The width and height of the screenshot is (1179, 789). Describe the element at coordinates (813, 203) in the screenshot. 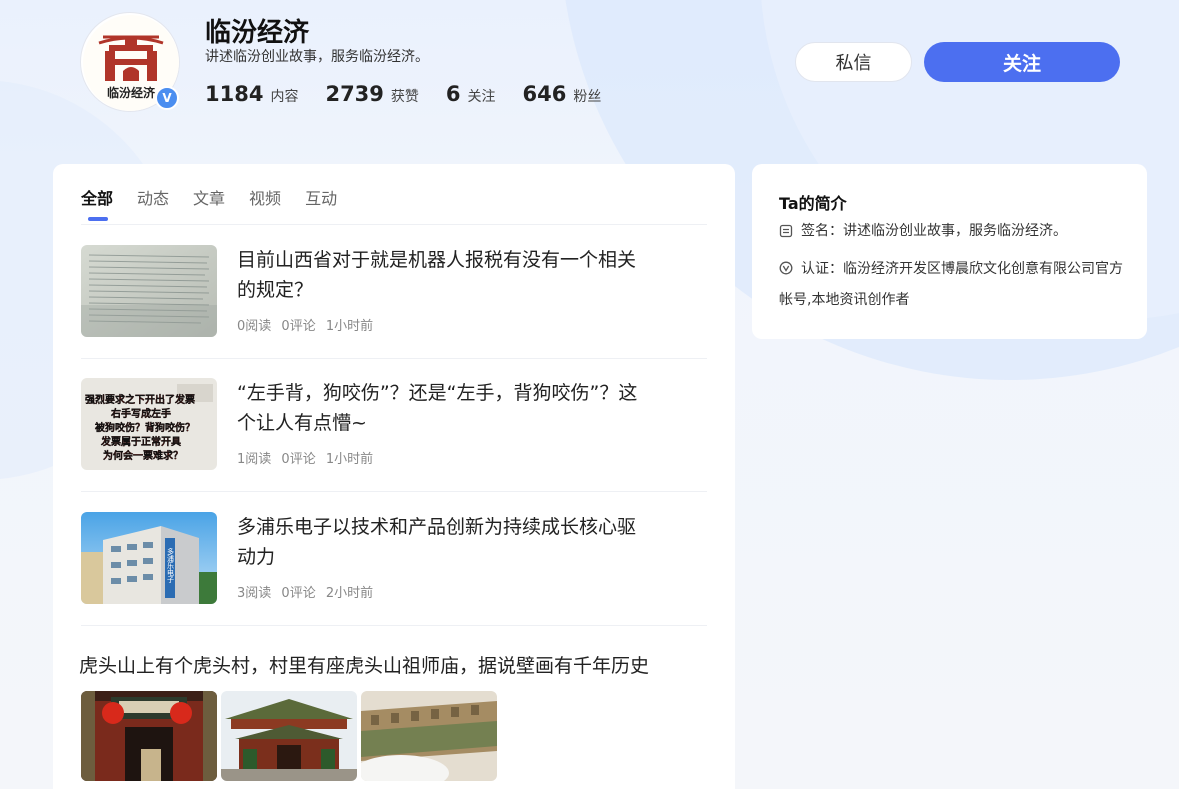

I see `about-title: Ta的简介` at that location.